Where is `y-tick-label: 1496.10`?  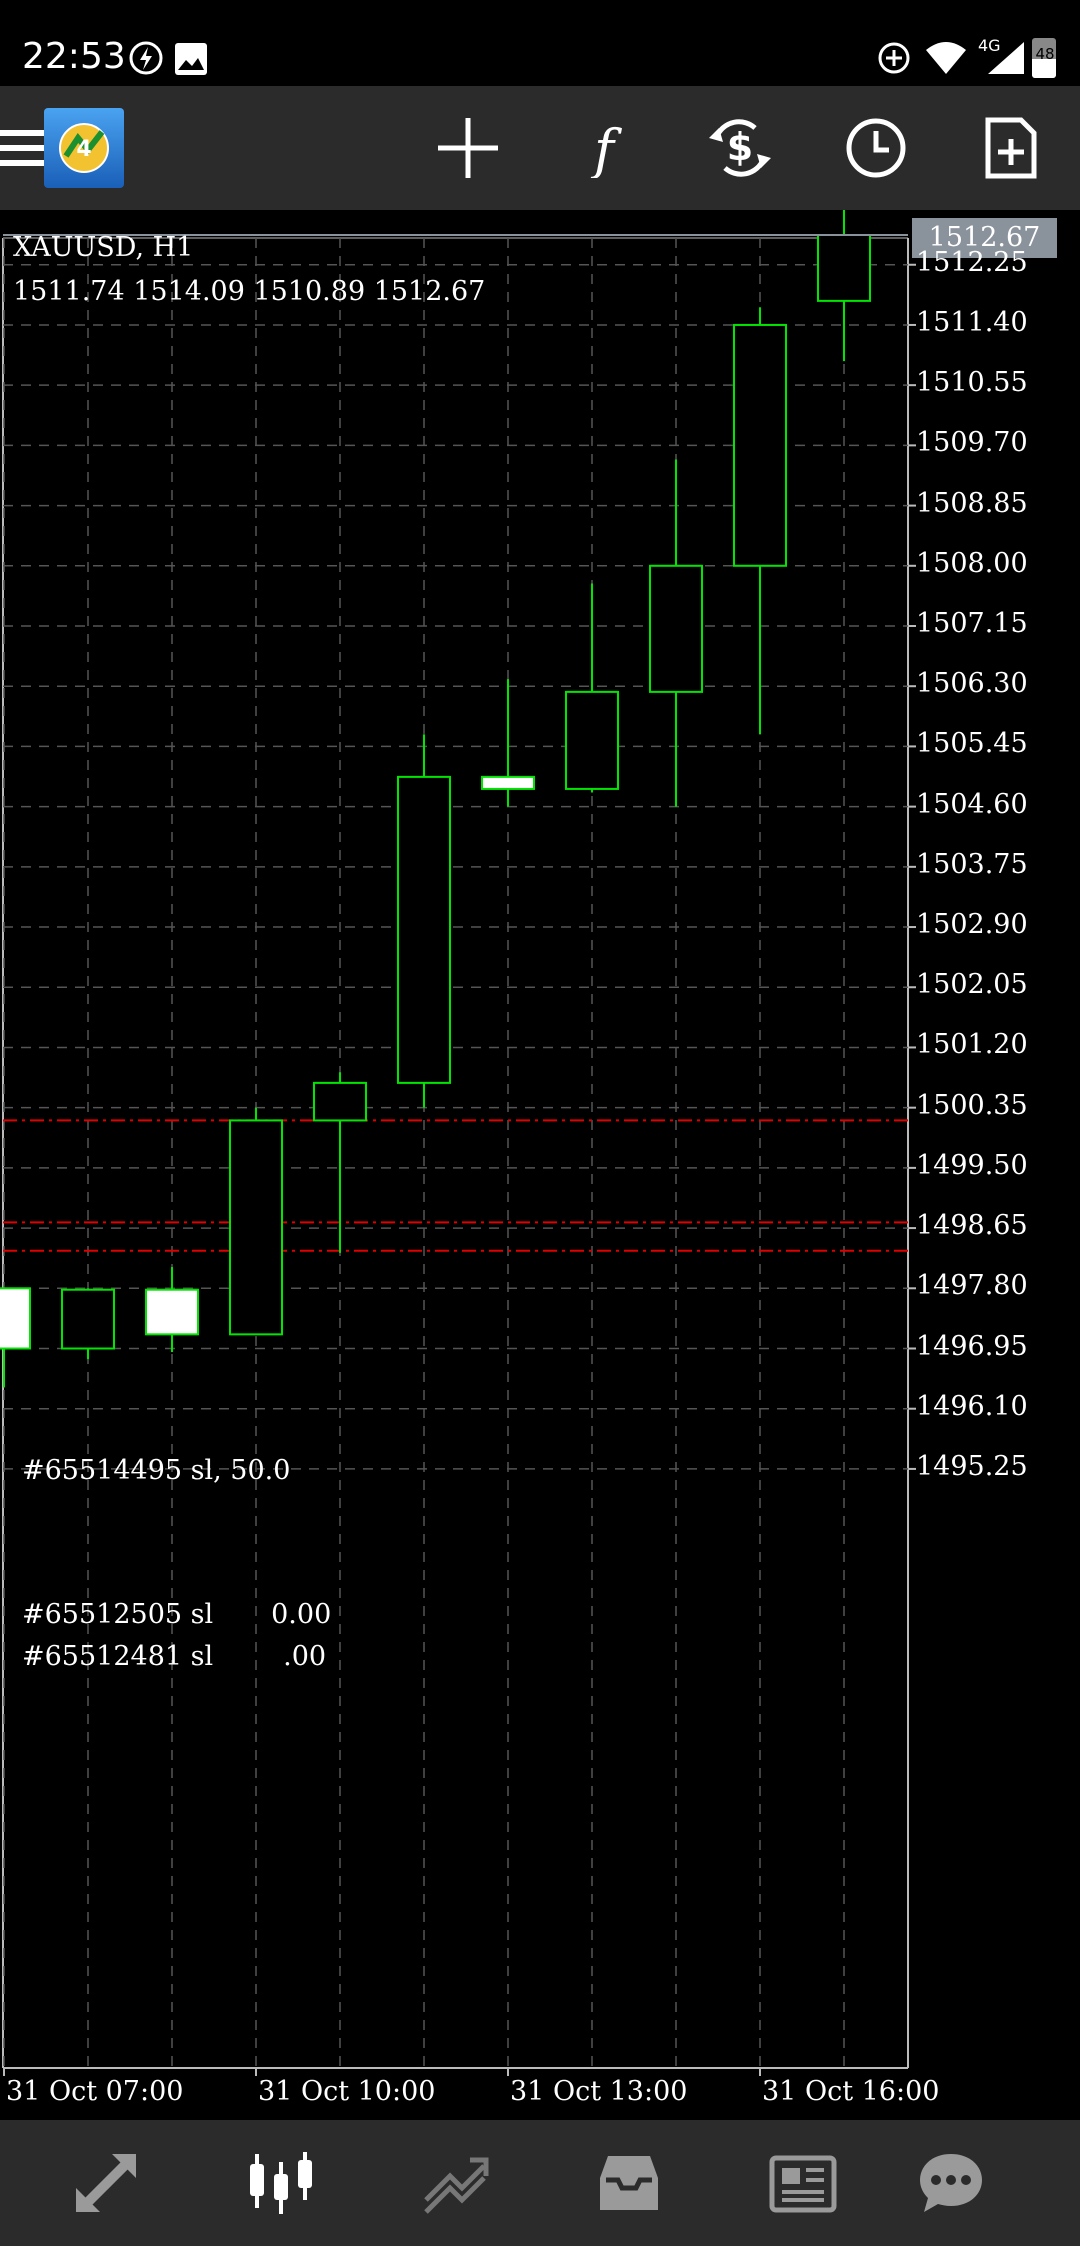 y-tick-label: 1496.10 is located at coordinates (972, 1406).